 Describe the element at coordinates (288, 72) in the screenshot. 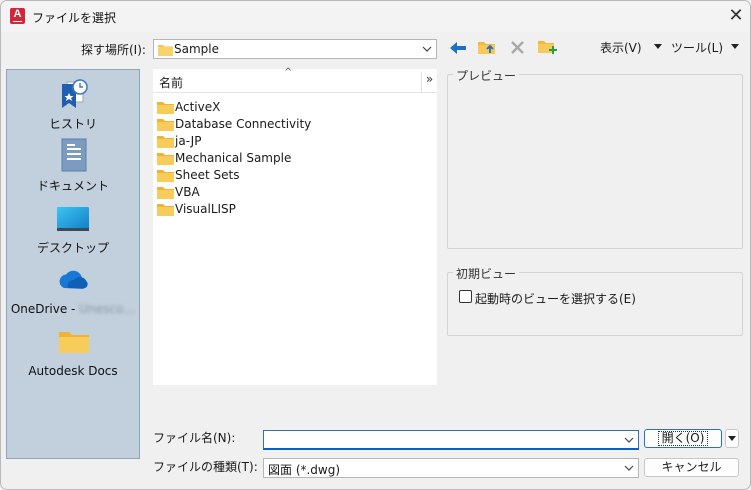

I see `sort-ascending-icon: ^` at that location.